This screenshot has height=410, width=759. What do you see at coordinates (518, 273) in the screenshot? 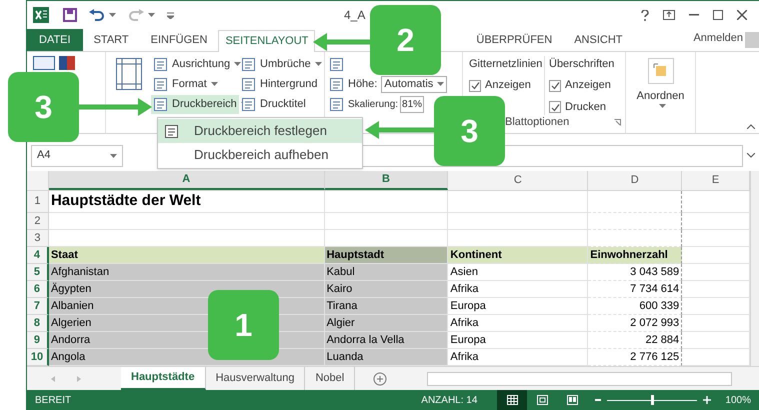
I see `table-cell: Asien` at bounding box center [518, 273].